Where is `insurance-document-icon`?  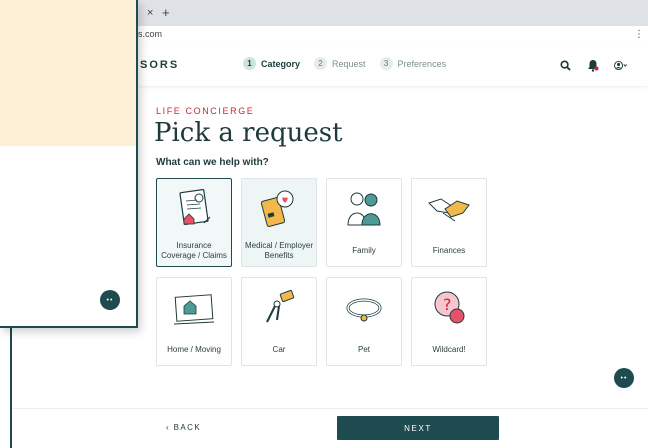
insurance-document-icon is located at coordinates (194, 209).